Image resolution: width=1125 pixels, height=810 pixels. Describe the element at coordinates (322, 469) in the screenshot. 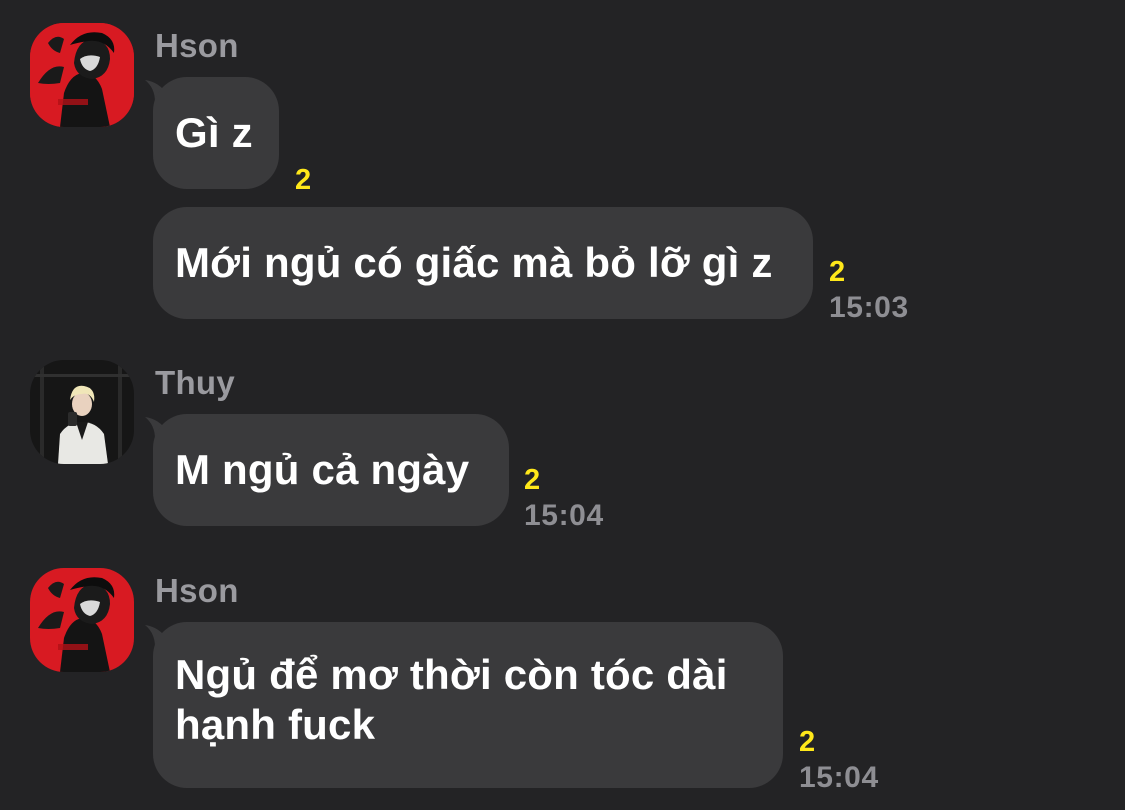

I see `message-text: M ngủ cả ngày` at that location.